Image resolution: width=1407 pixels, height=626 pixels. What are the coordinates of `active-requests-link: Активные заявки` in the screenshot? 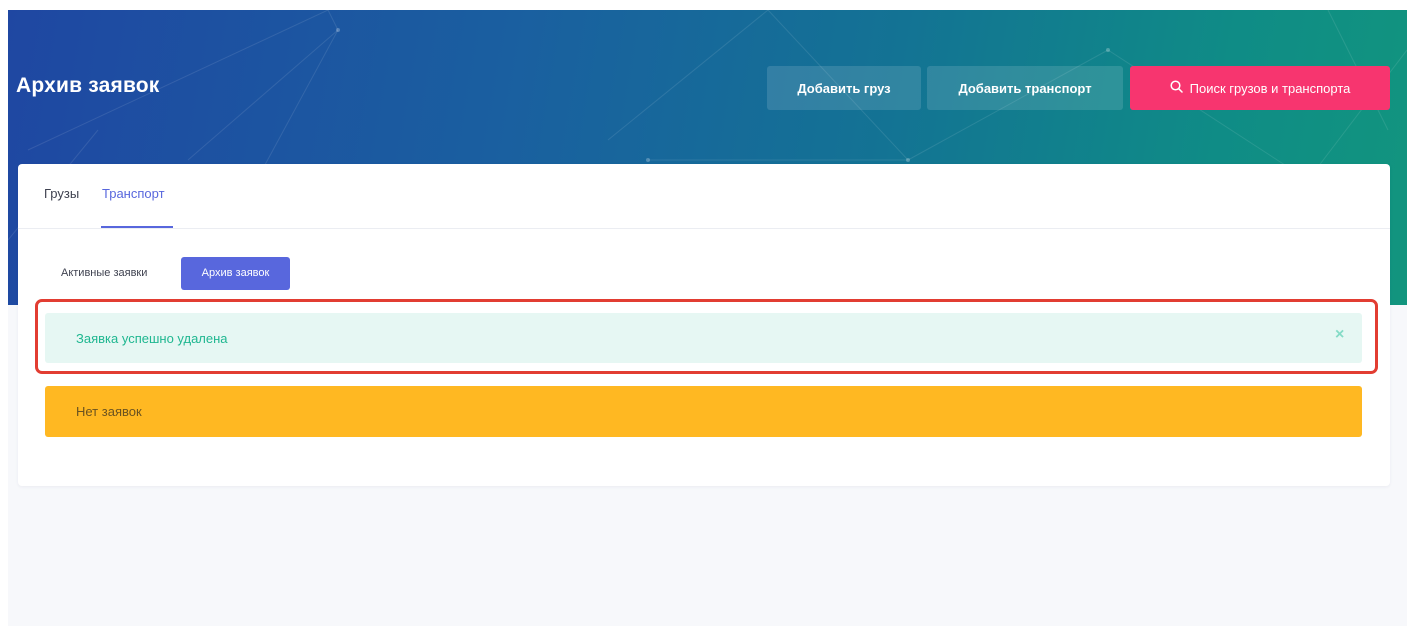 It's located at (122, 273).